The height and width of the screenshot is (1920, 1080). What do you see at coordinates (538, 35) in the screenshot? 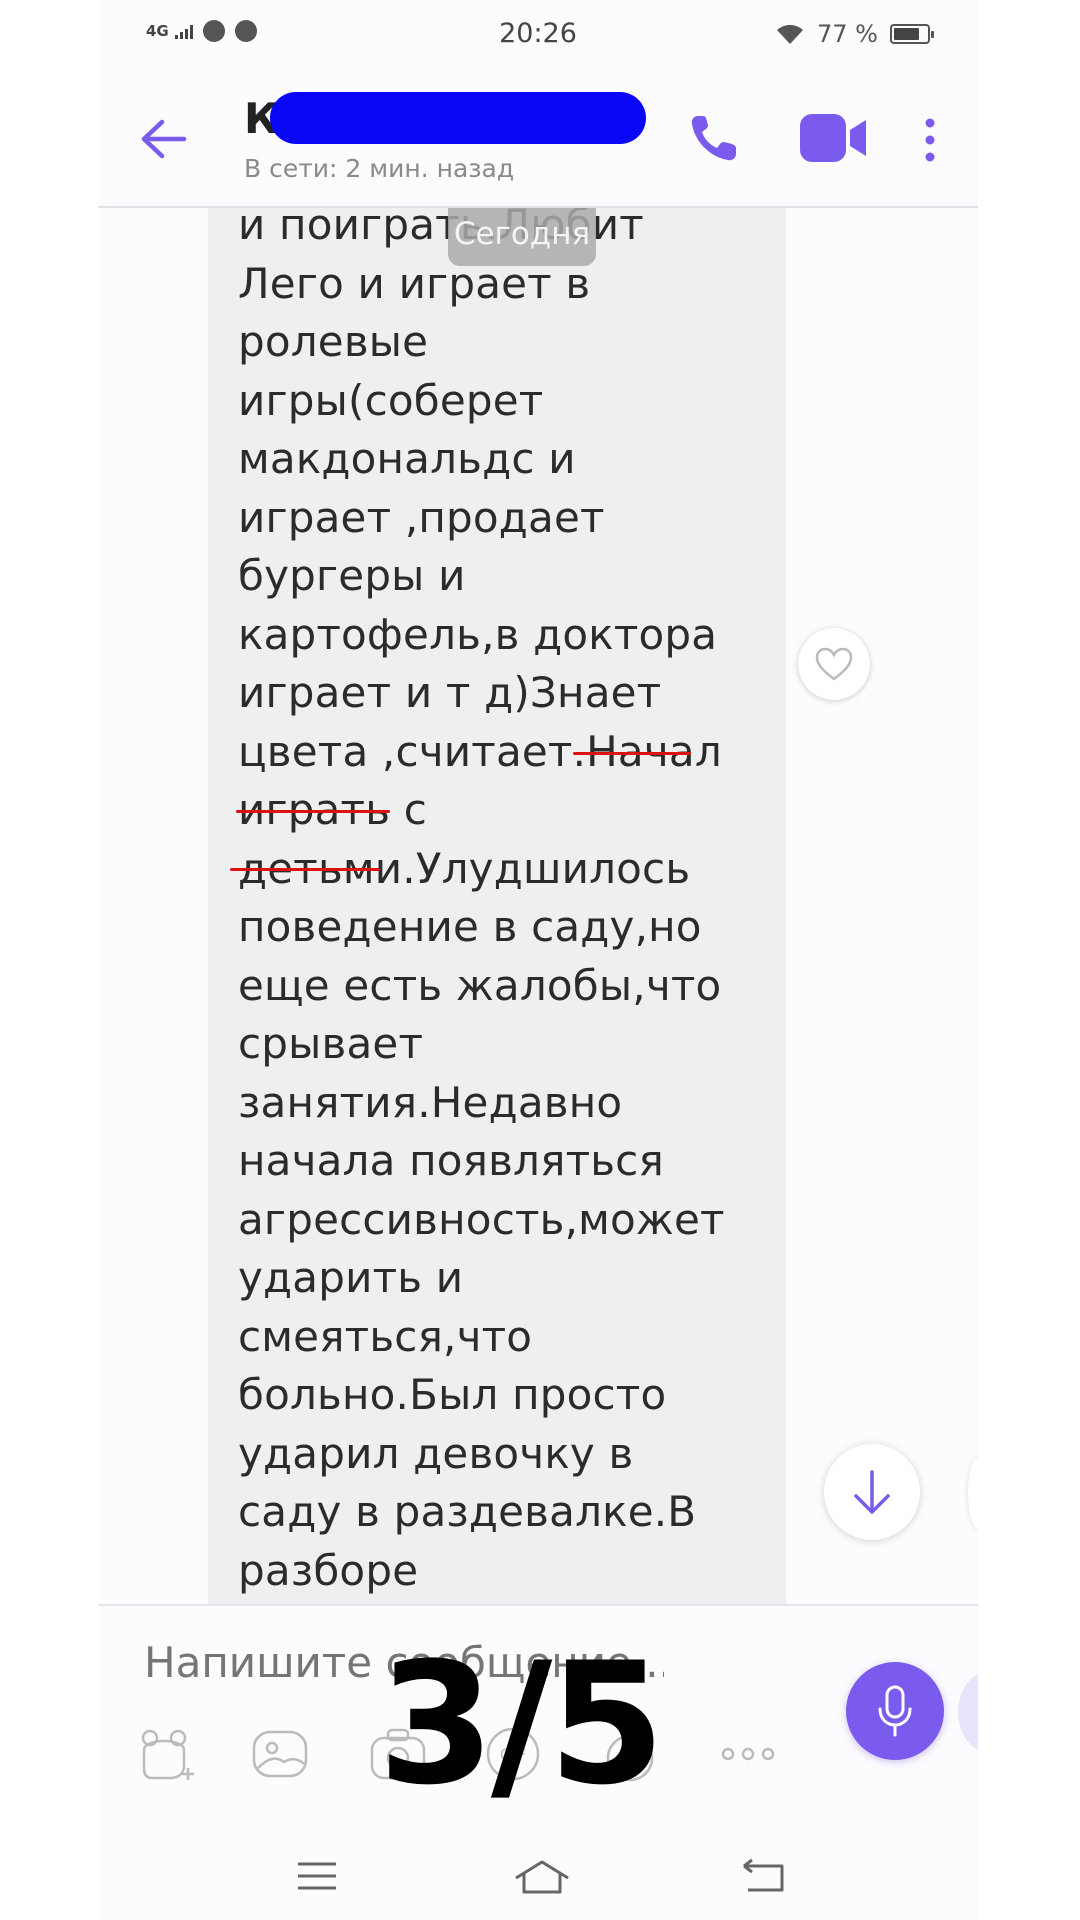
I see `status-bar: 4G 20:26 77 %` at bounding box center [538, 35].